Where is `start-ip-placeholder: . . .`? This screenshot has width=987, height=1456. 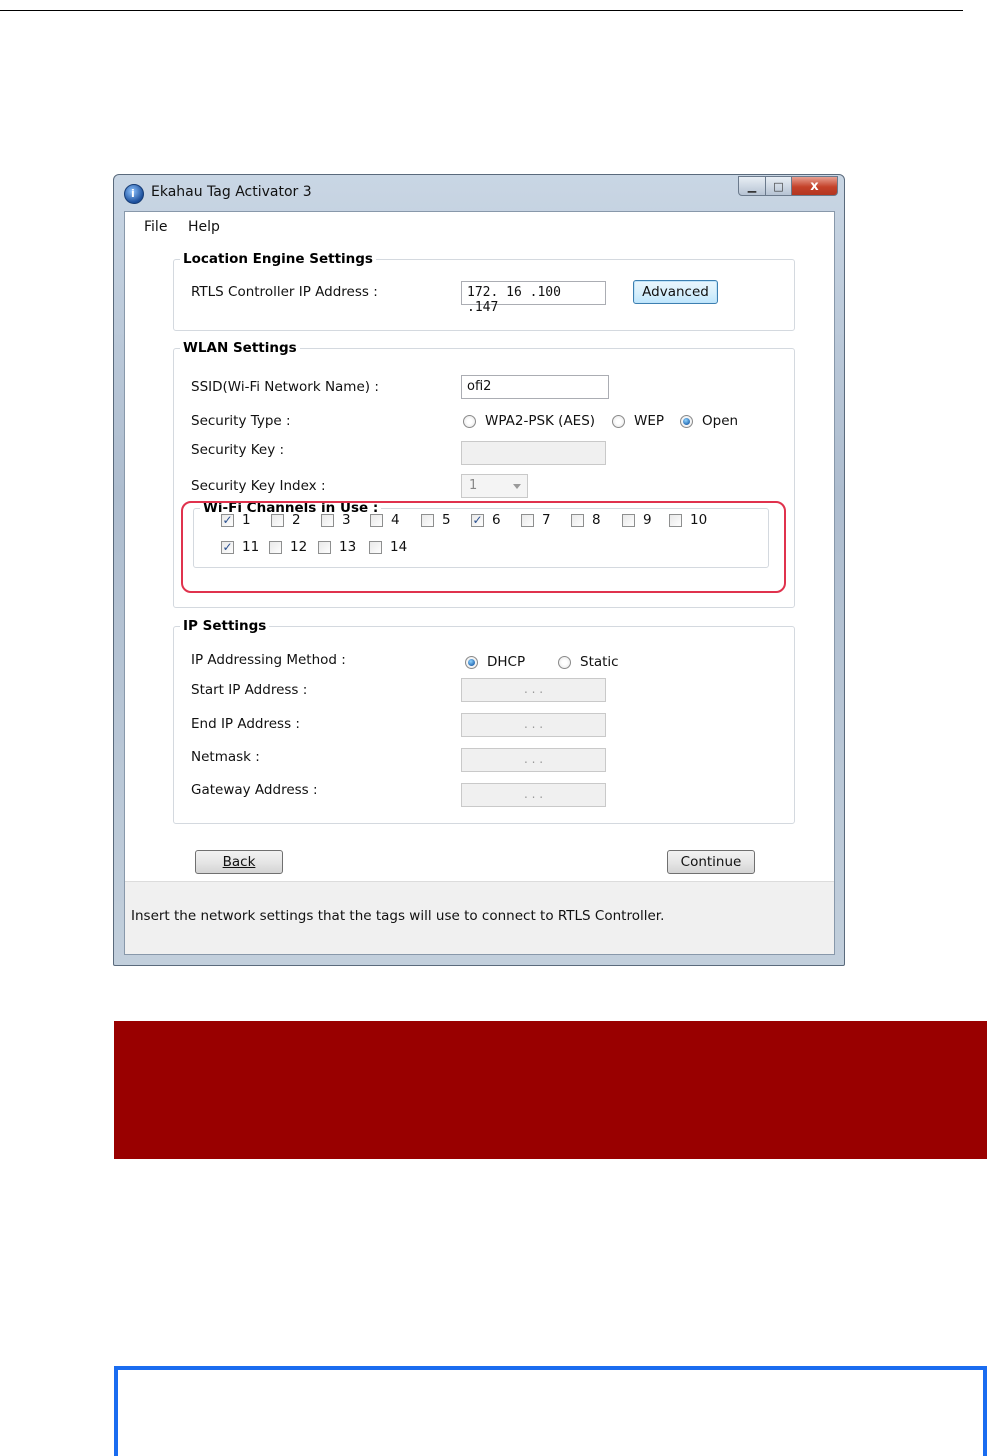 start-ip-placeholder: . . . is located at coordinates (533, 689).